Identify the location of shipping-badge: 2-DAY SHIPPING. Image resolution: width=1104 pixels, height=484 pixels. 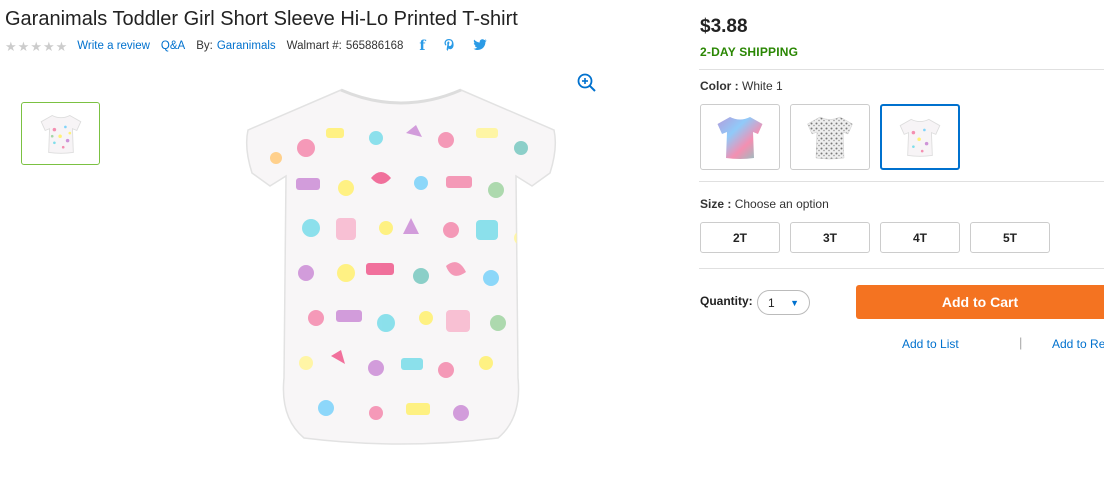
(749, 52).